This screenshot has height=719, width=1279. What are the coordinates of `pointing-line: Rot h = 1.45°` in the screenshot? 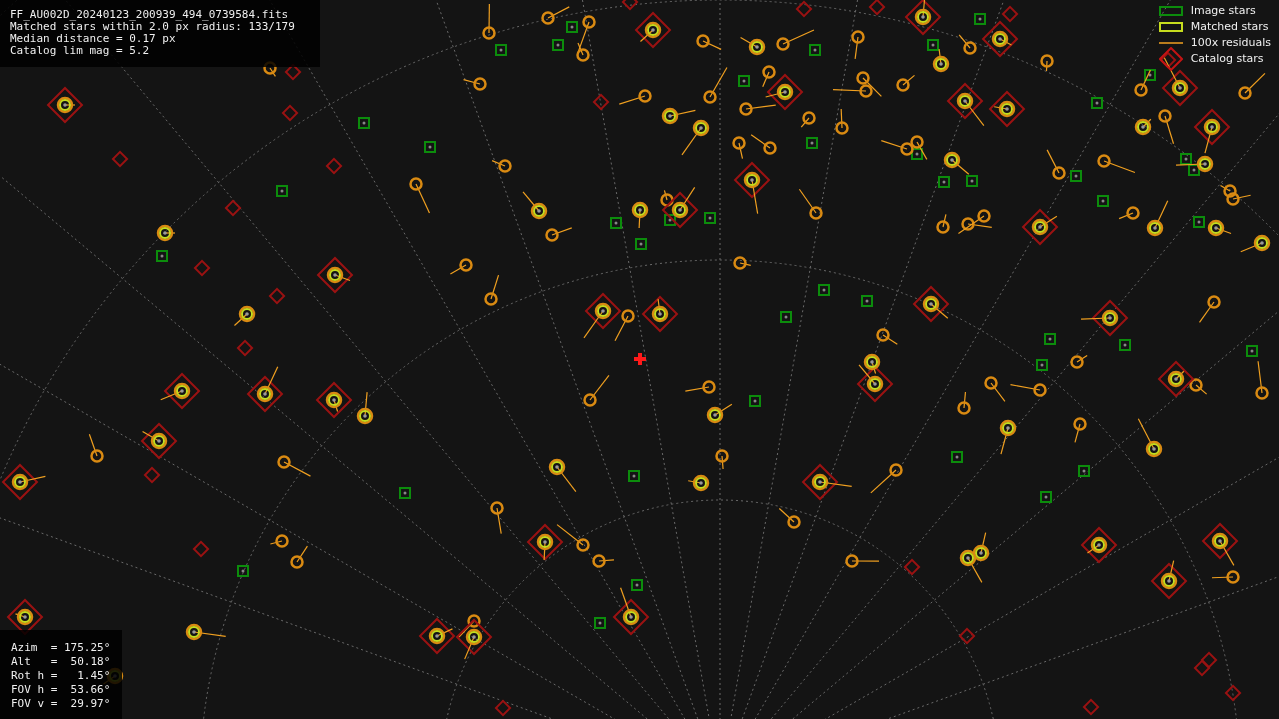 It's located at (61, 676).